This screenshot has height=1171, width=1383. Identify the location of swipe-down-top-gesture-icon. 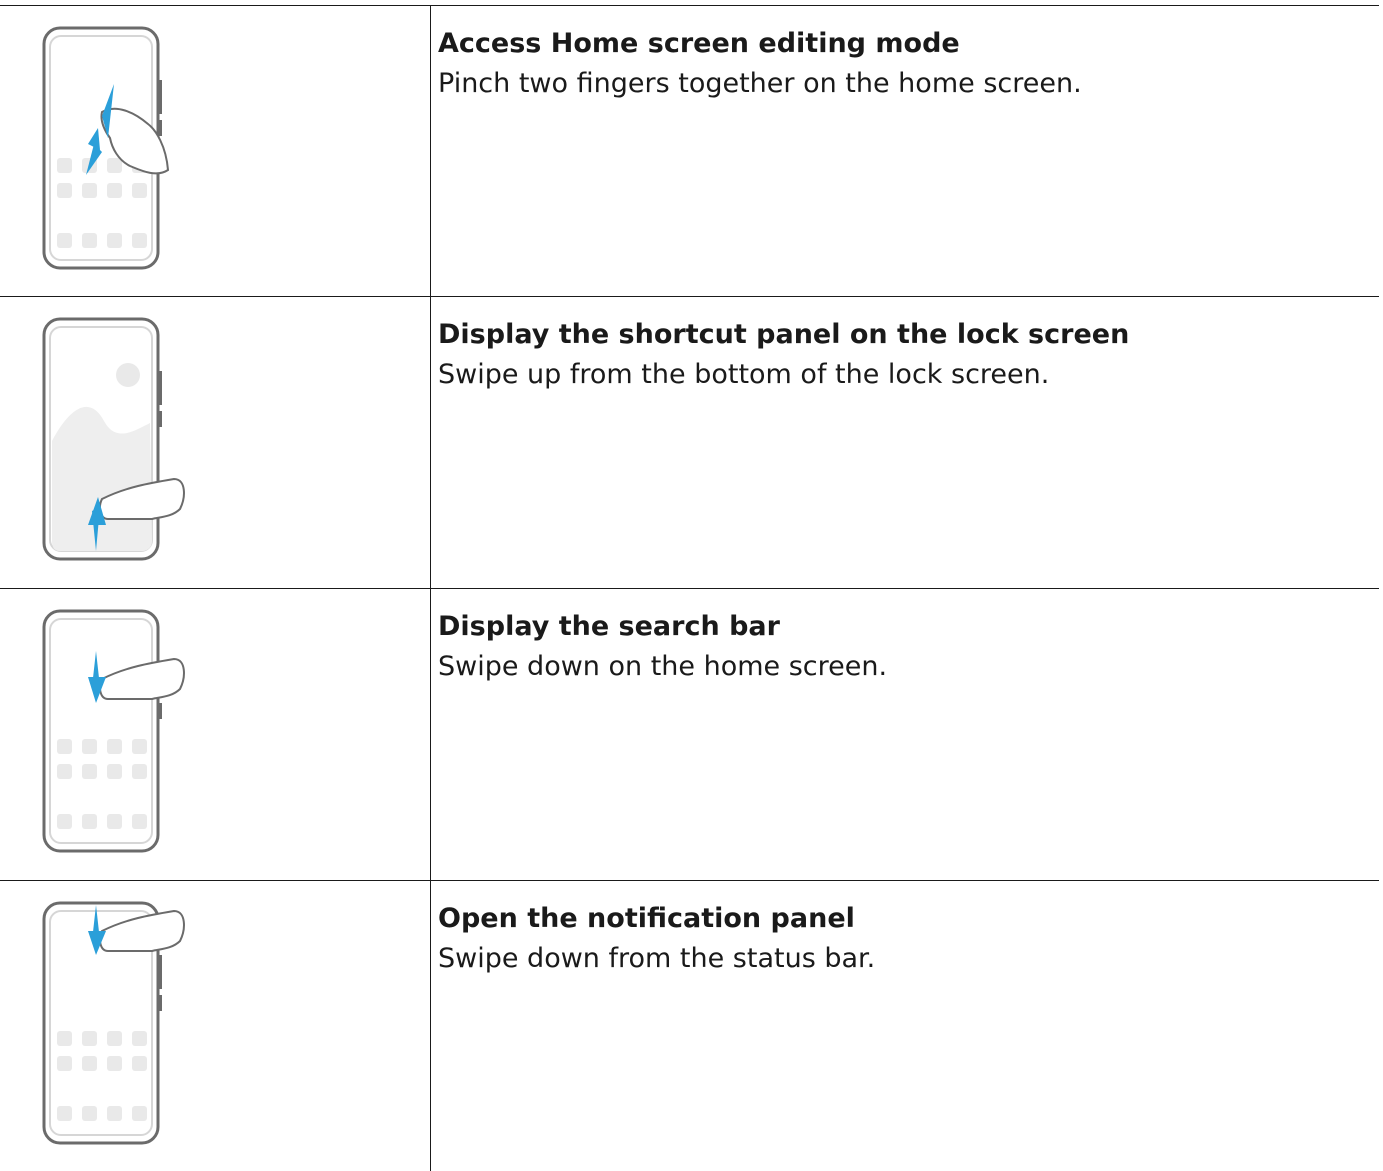
(113, 1023).